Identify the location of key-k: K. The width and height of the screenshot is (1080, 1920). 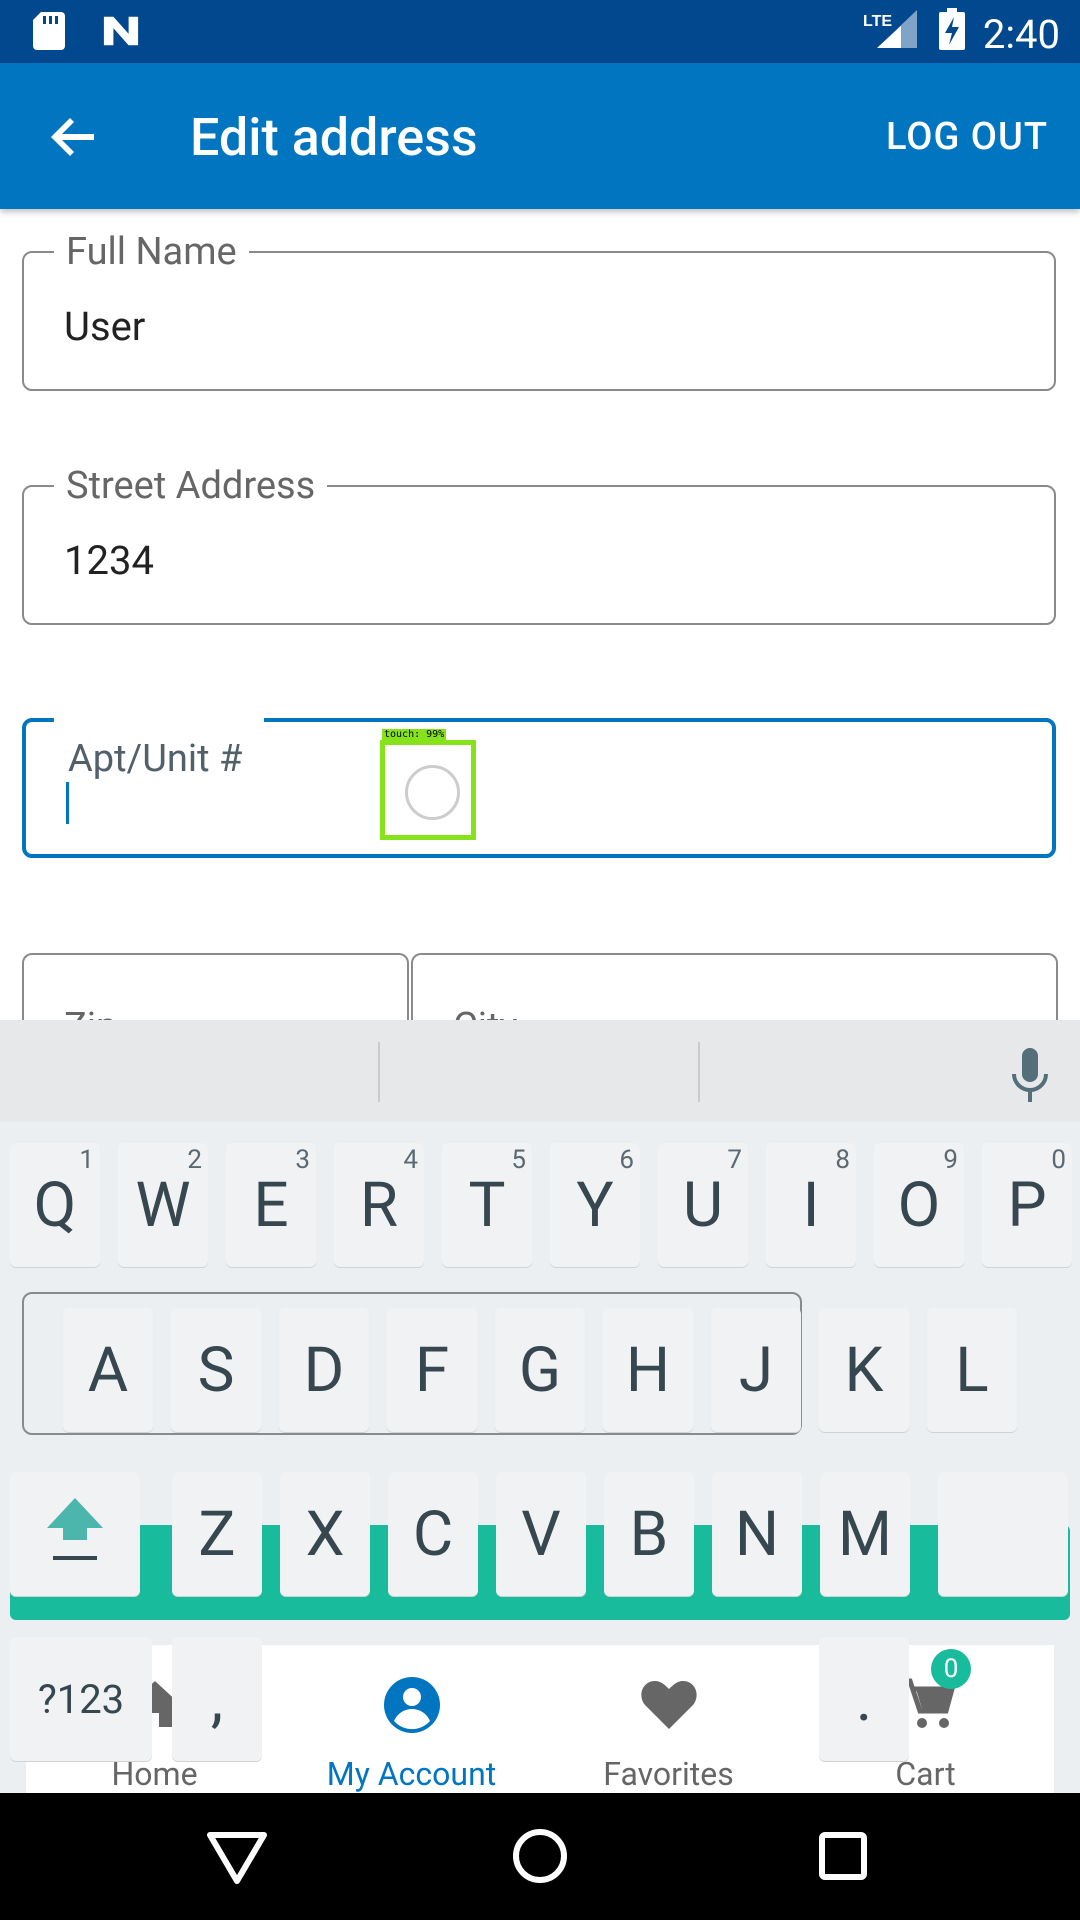
(864, 1370).